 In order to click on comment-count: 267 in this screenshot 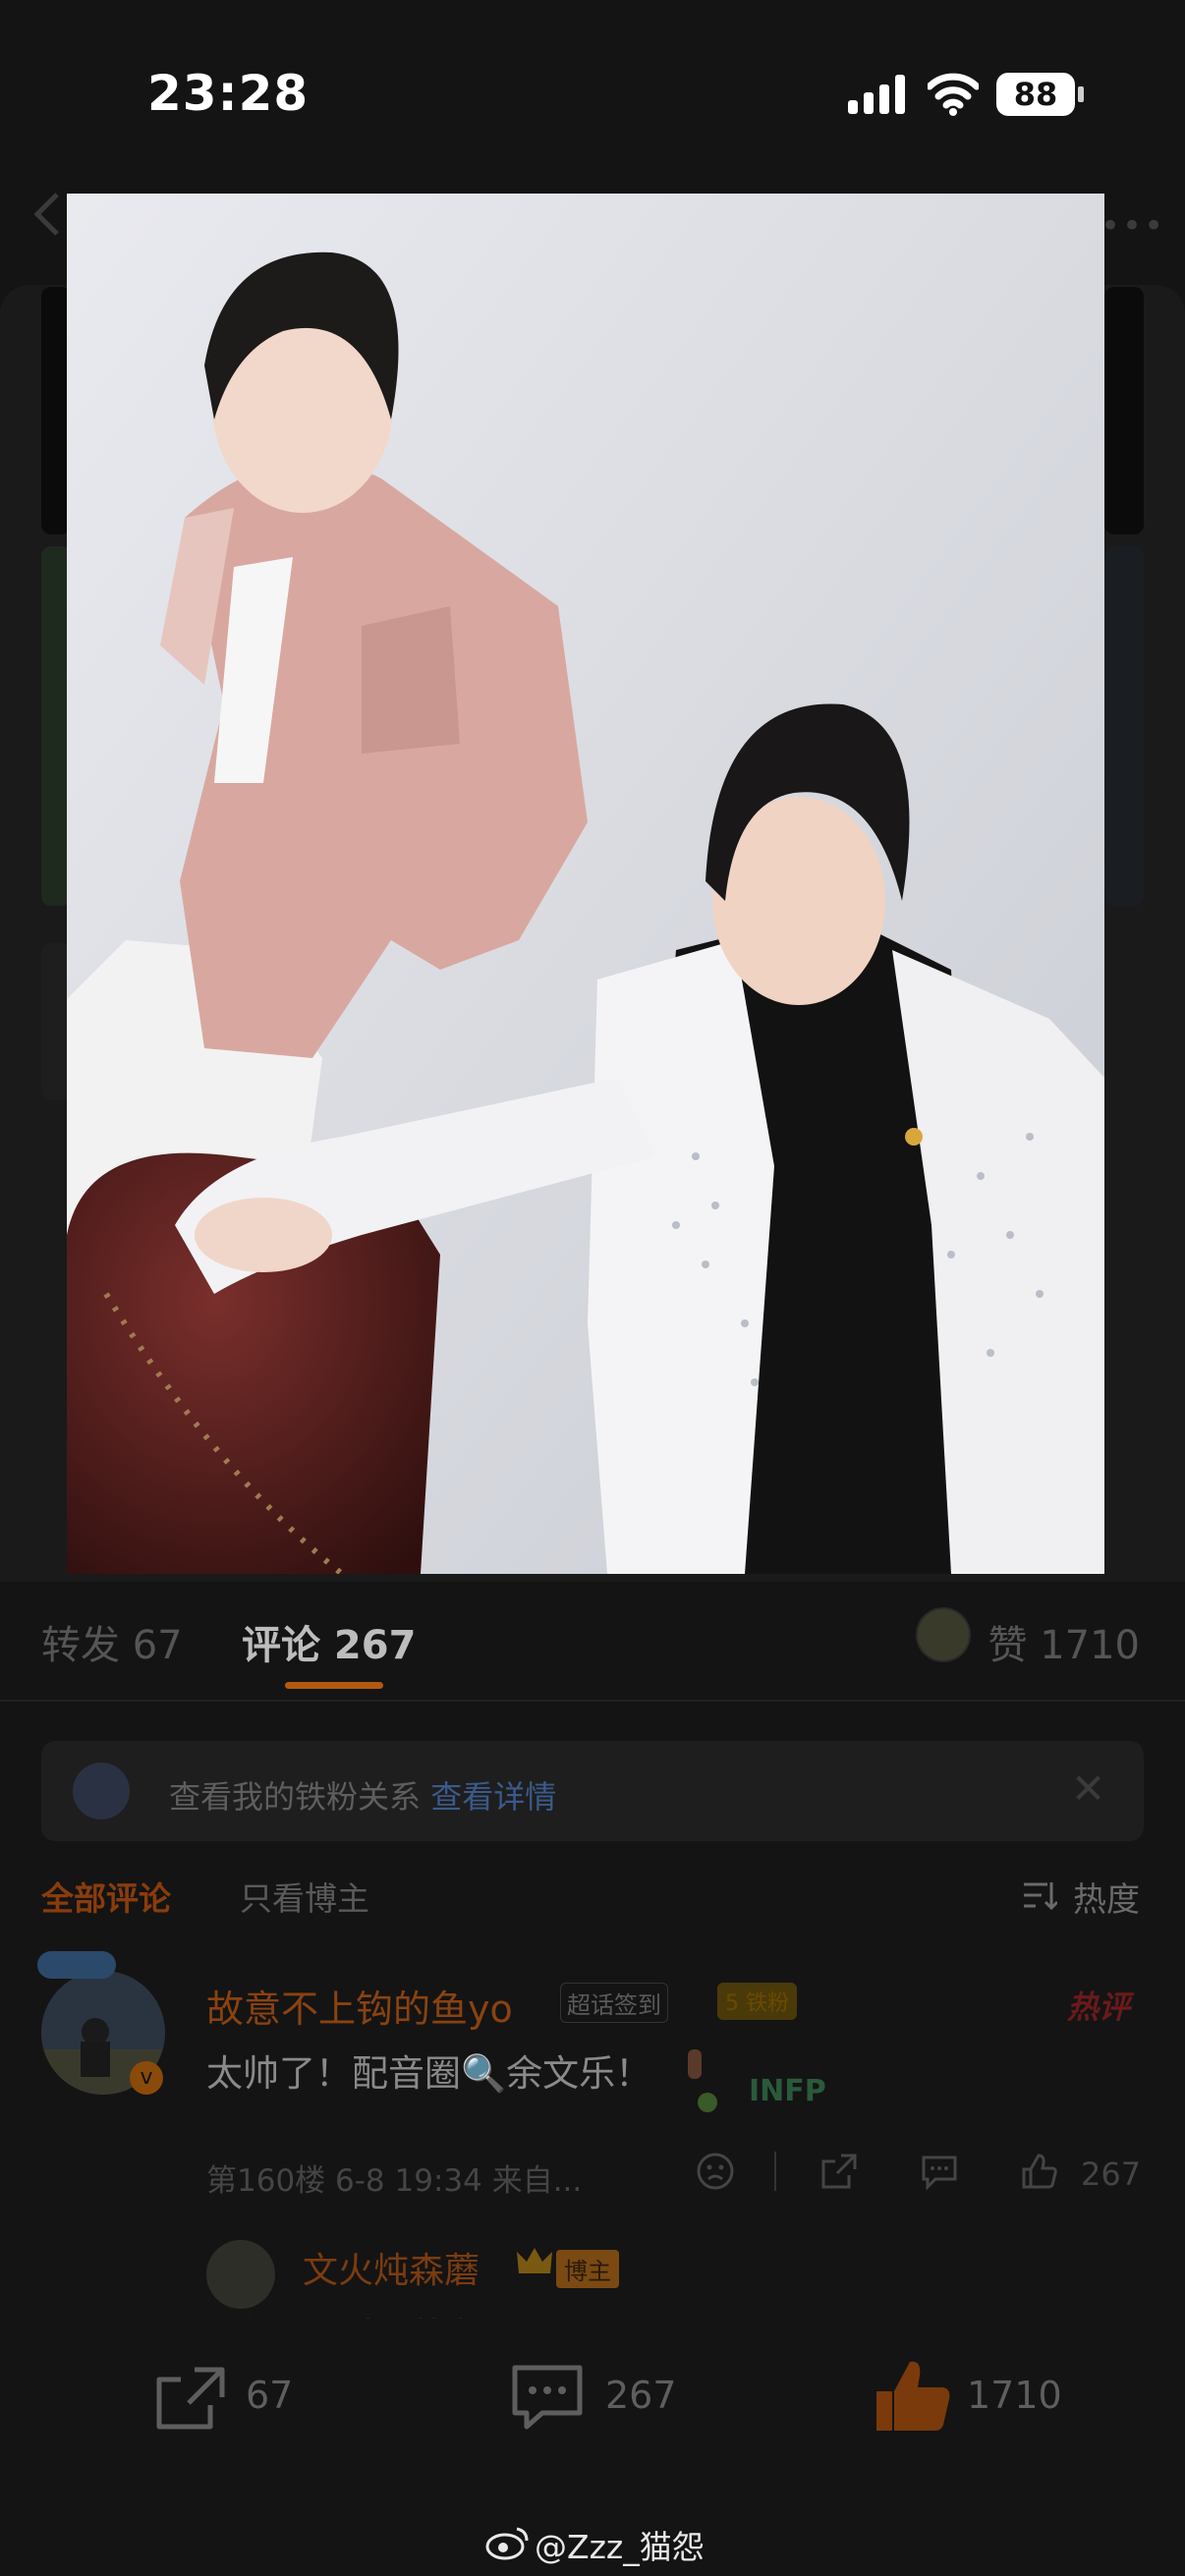, I will do `click(641, 2395)`.